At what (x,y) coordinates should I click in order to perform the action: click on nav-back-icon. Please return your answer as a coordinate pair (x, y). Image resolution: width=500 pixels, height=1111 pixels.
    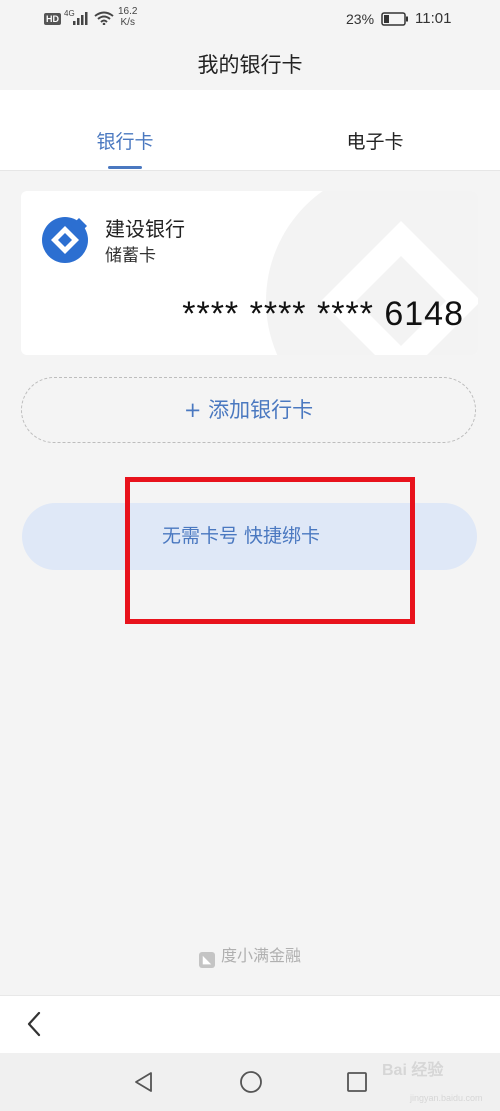
    Looking at the image, I should click on (144, 1082).